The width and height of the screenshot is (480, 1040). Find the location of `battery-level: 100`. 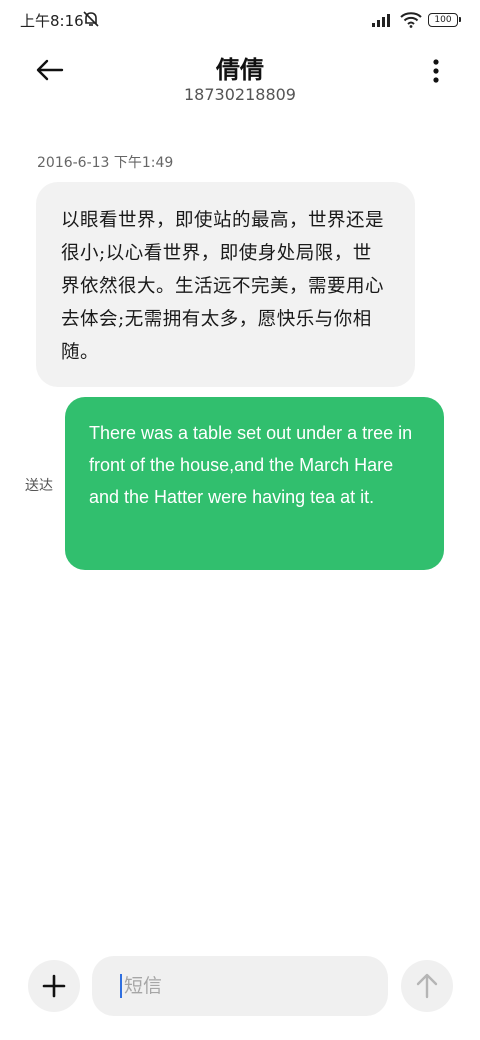

battery-level: 100 is located at coordinates (443, 19).